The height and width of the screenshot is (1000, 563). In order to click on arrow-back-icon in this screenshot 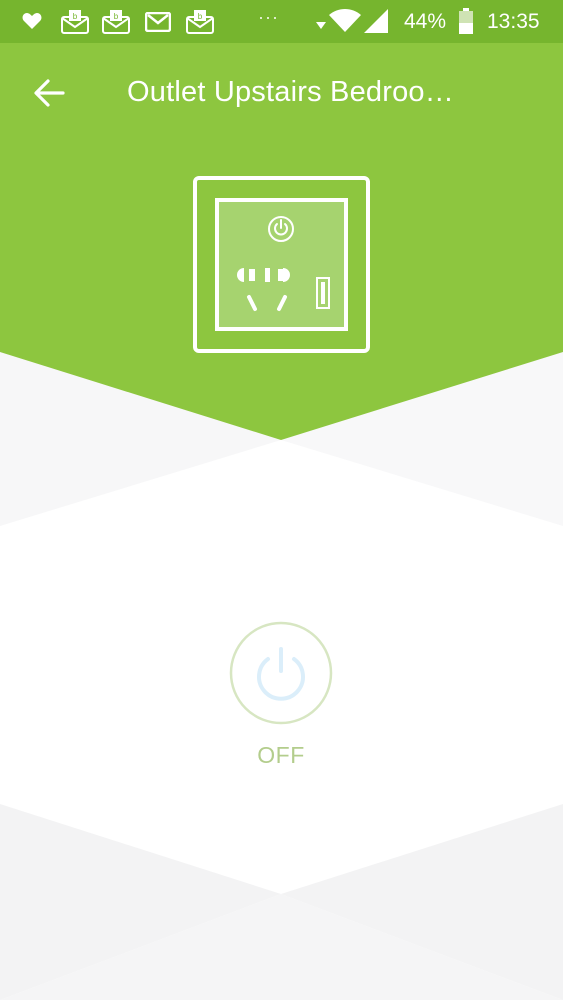, I will do `click(49, 93)`.